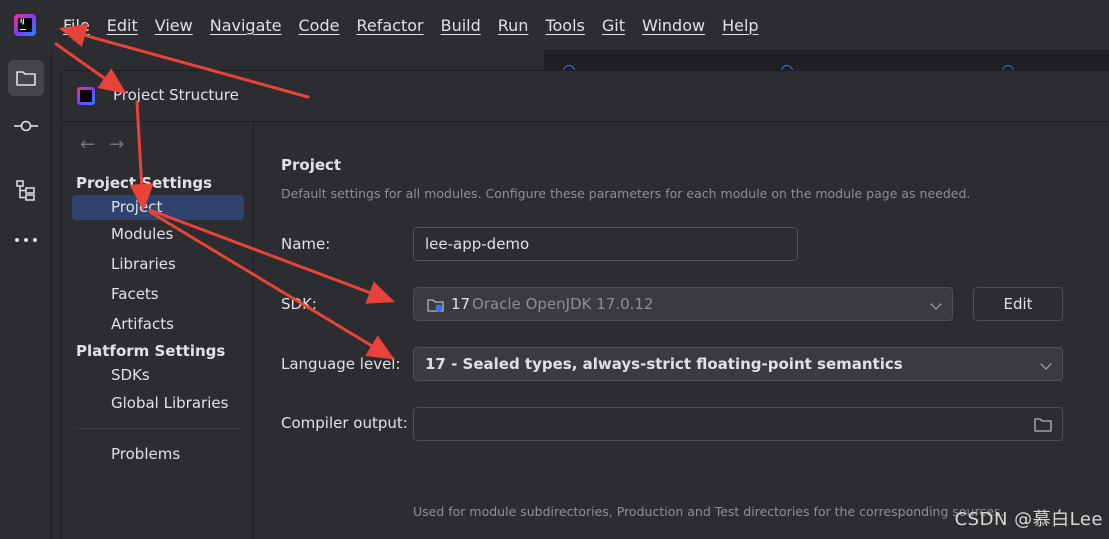 The width and height of the screenshot is (1109, 539). Describe the element at coordinates (246, 25) in the screenshot. I see `menu-navigate: Navigate` at that location.